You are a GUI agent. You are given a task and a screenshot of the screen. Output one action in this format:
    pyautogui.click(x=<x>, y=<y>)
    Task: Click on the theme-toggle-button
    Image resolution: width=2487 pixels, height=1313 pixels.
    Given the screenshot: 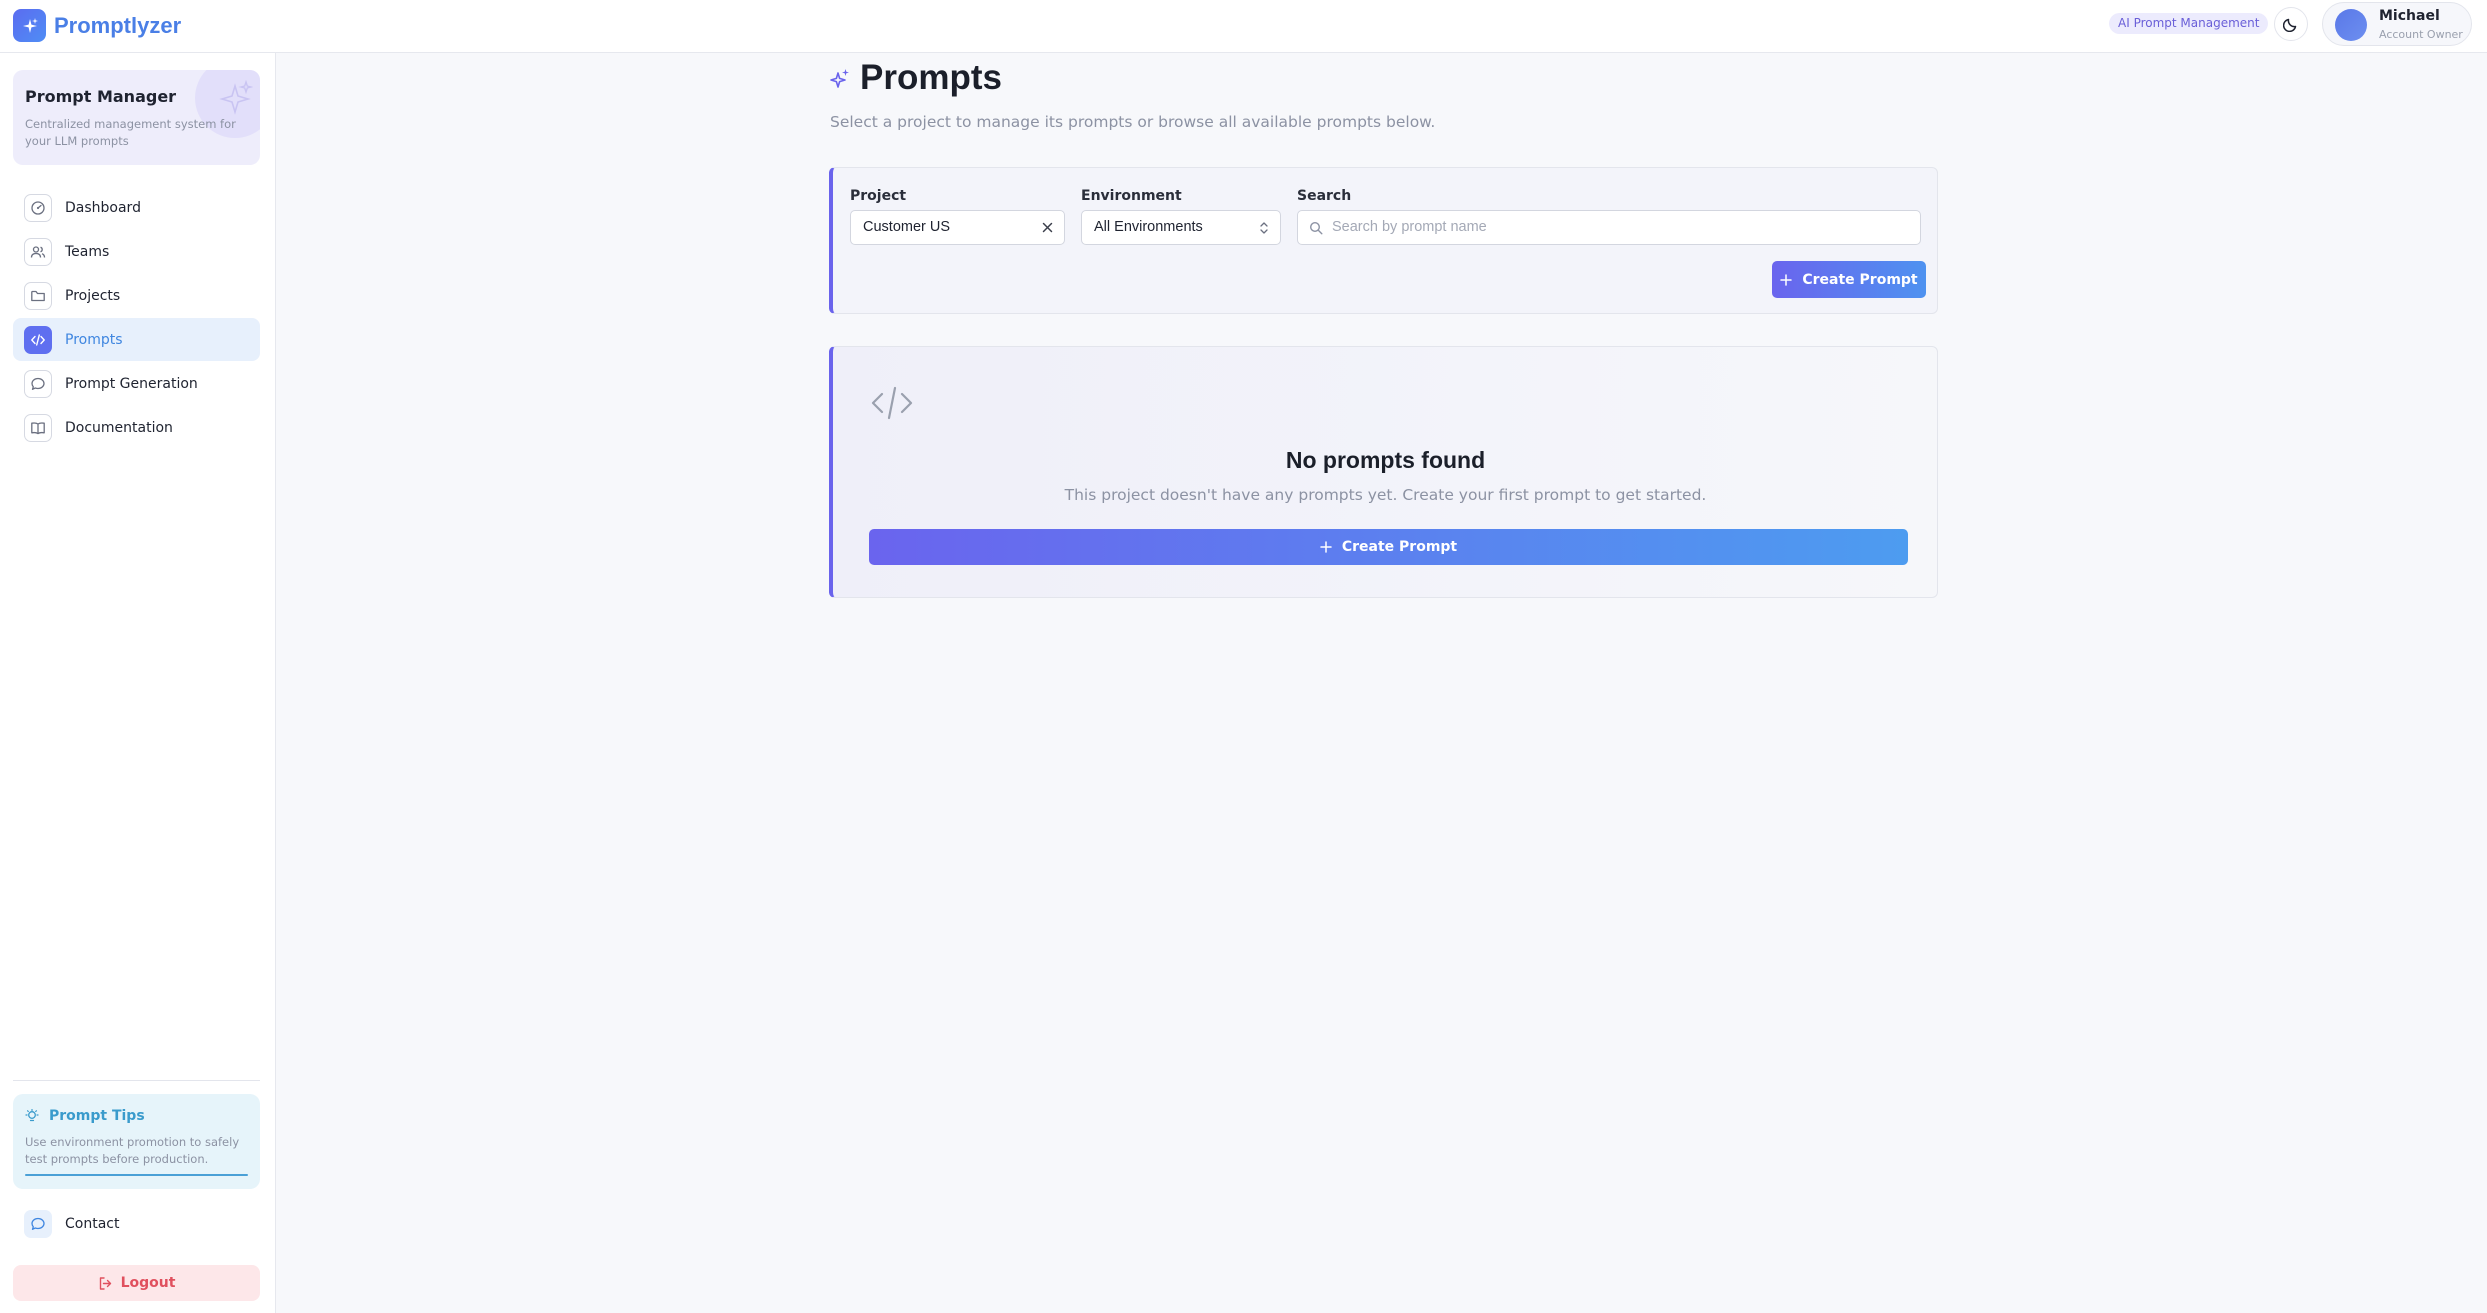 What is the action you would take?
    pyautogui.click(x=2291, y=24)
    